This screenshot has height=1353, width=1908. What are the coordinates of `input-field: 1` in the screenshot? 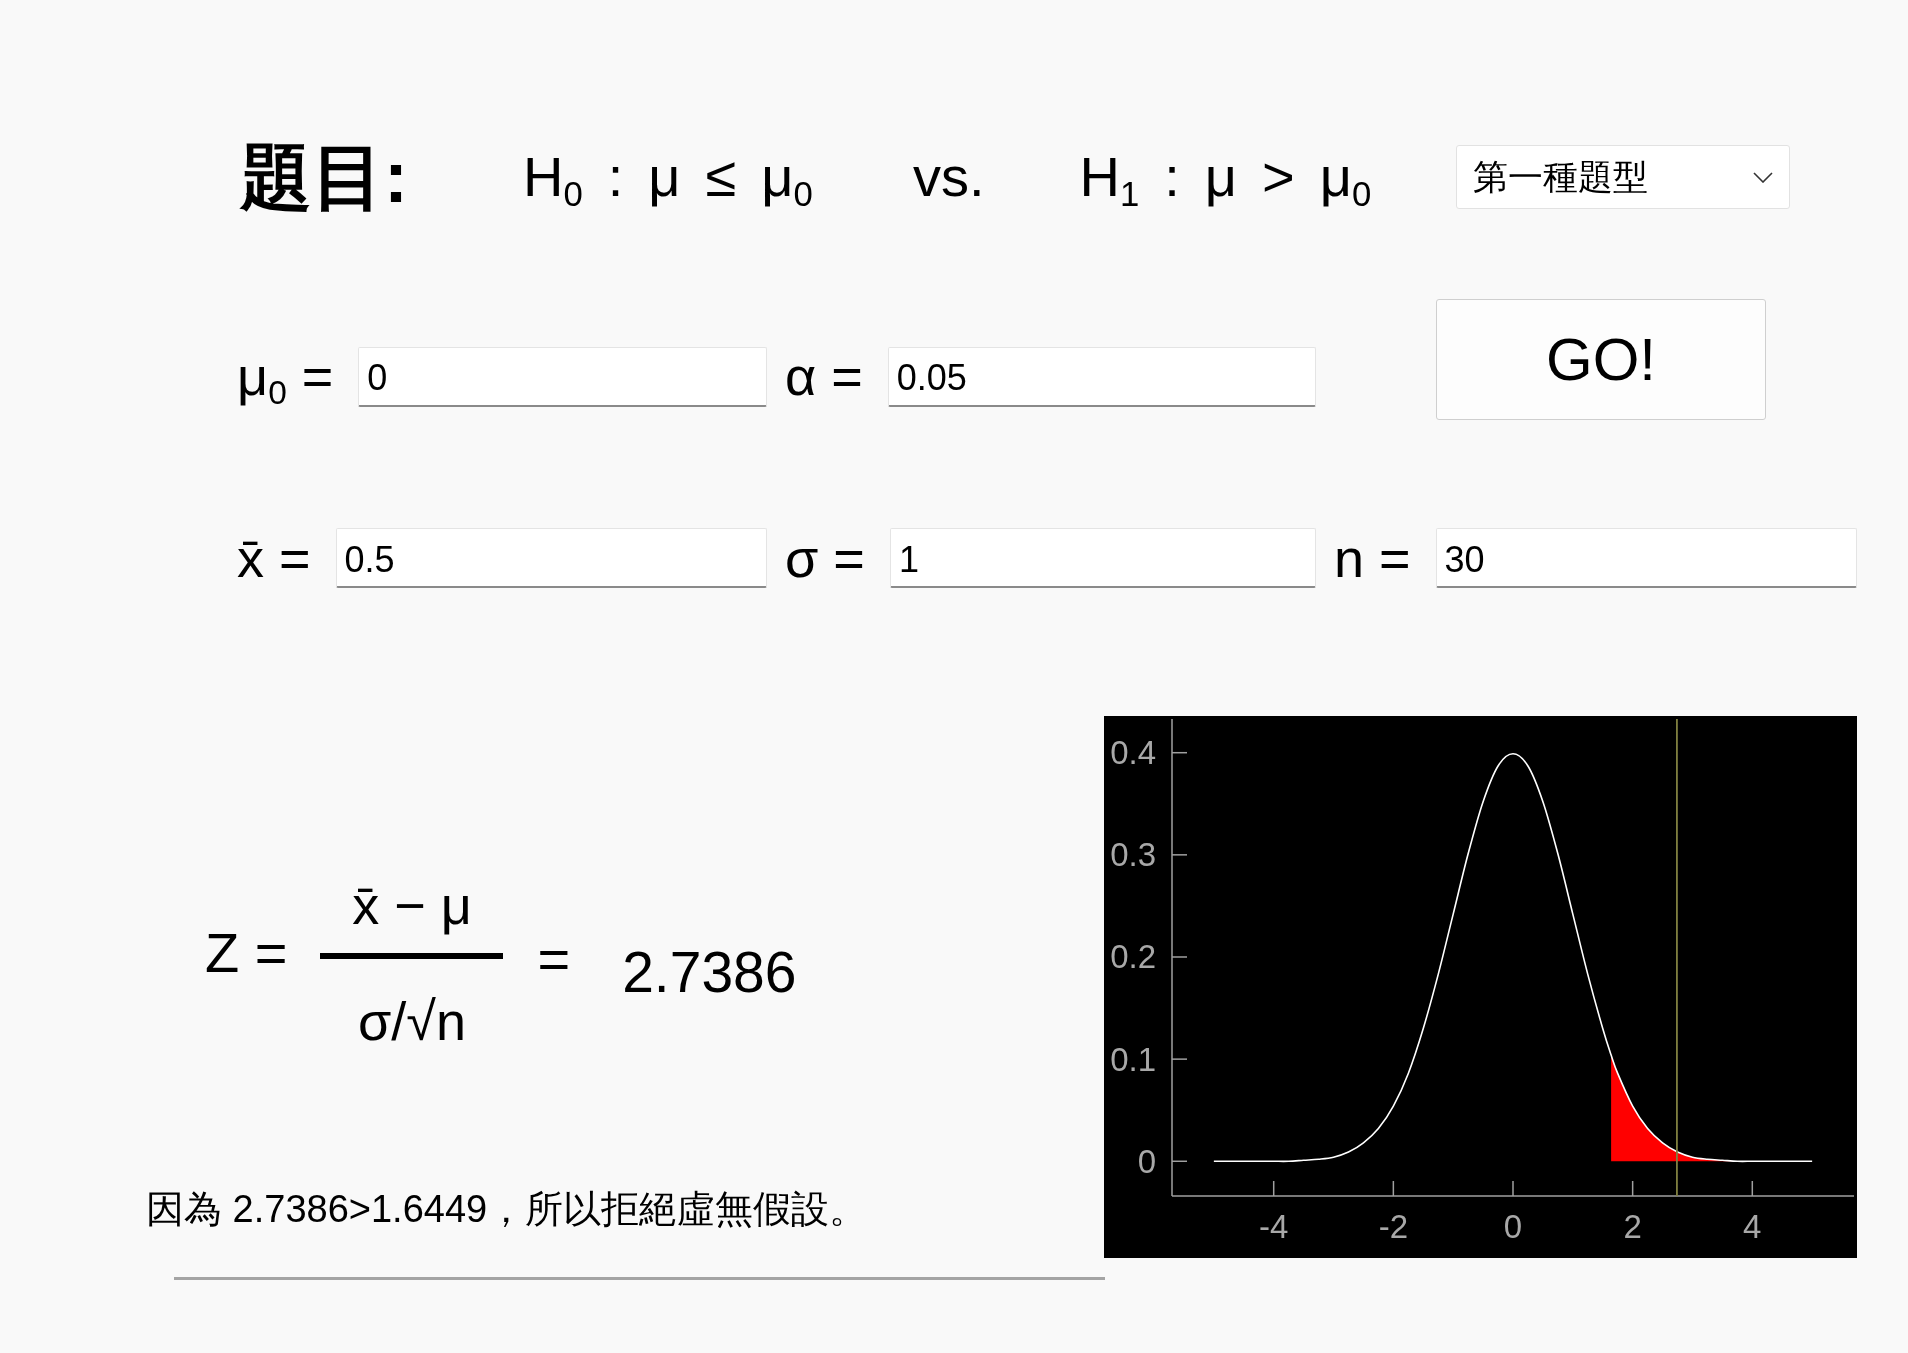 It's located at (1102, 558).